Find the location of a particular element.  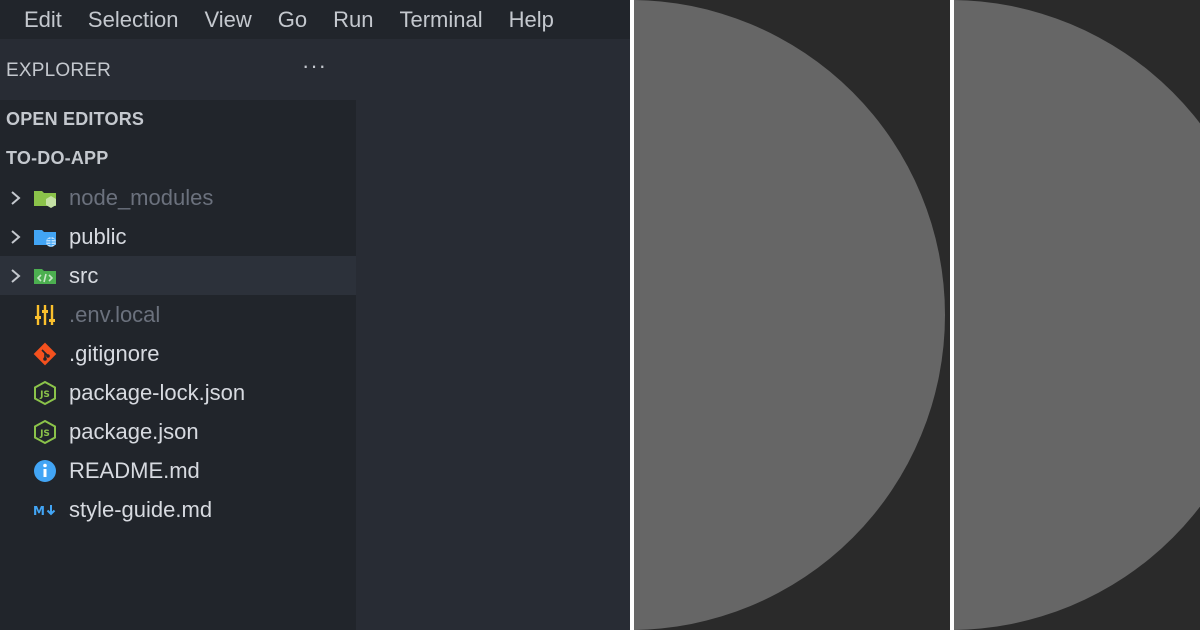

file-name: README.md is located at coordinates (134, 470).